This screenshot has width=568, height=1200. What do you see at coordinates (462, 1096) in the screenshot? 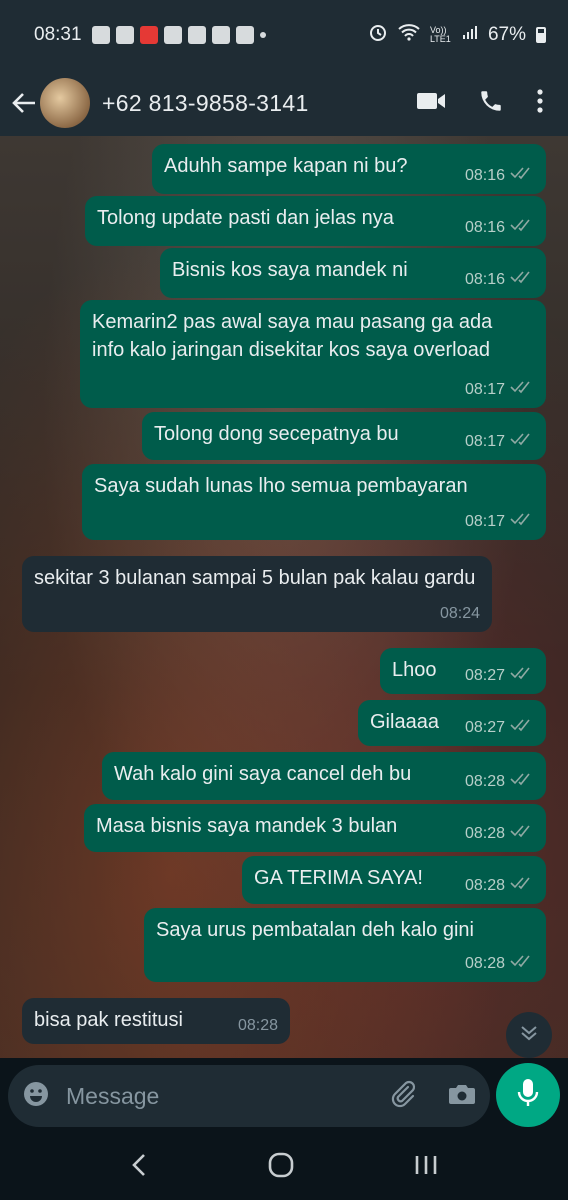
I see `camera-icon` at bounding box center [462, 1096].